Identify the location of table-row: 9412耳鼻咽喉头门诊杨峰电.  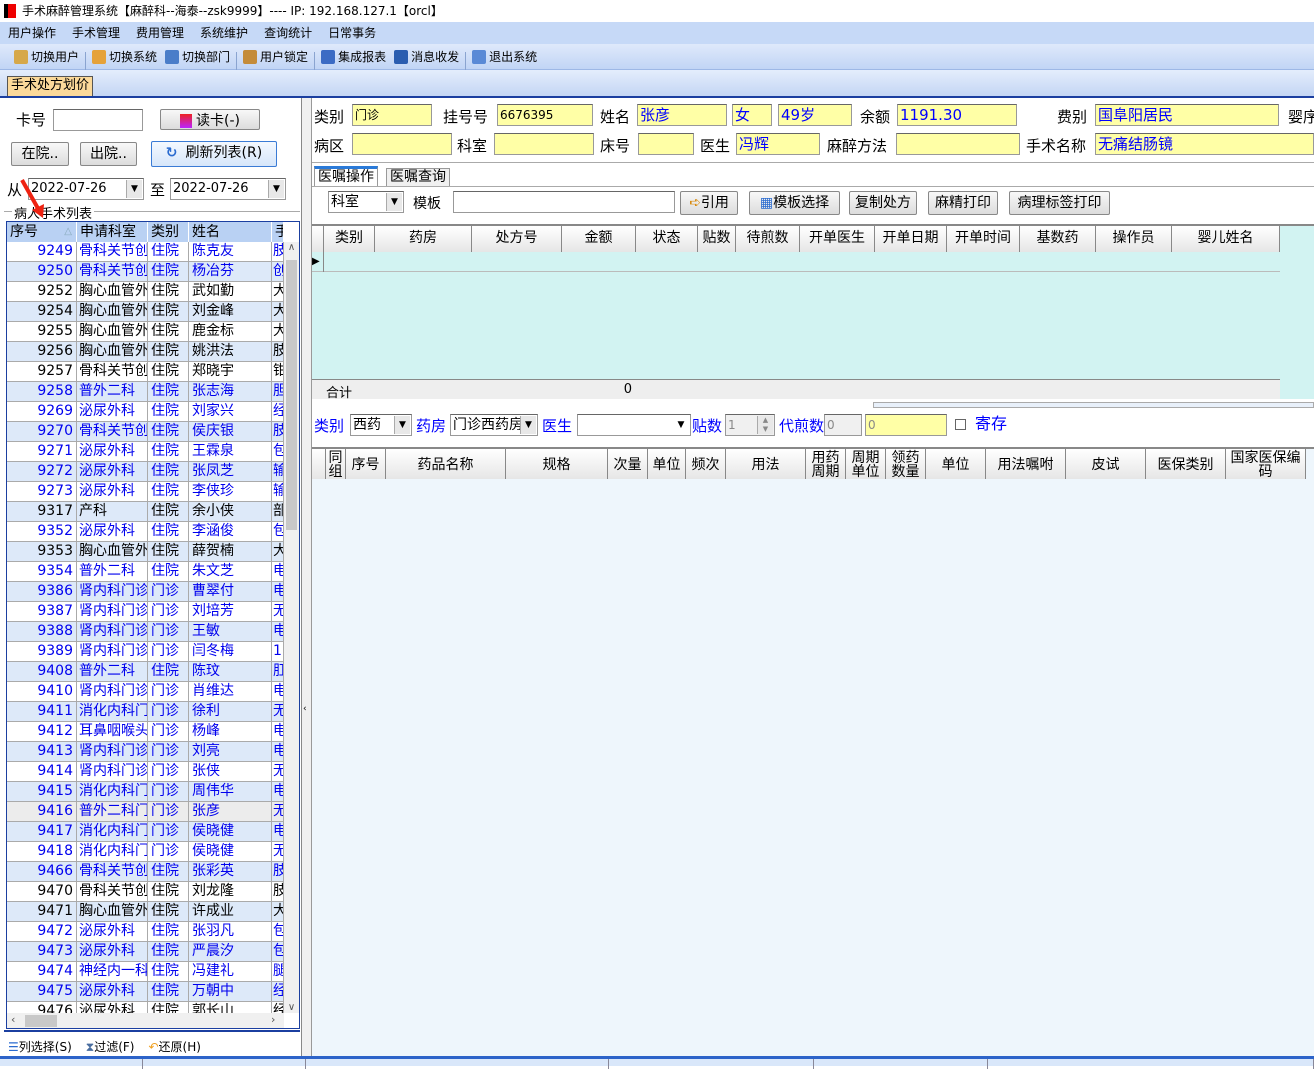
(145, 732).